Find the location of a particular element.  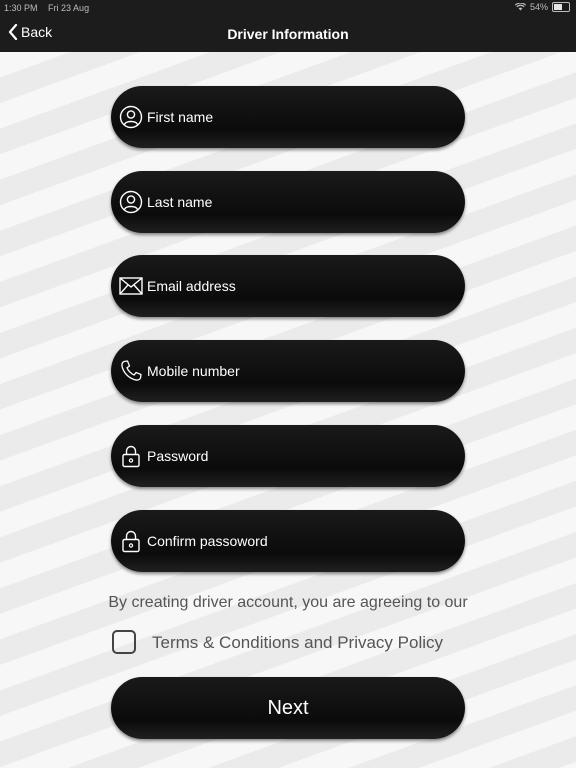

password-input is located at coordinates (297, 456).